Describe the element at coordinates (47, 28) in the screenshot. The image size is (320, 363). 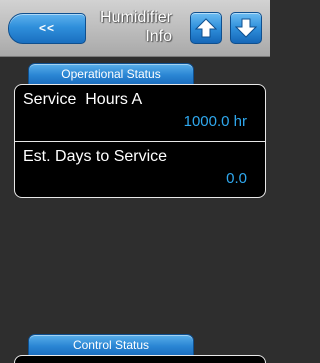
I see `back-button: <<` at that location.